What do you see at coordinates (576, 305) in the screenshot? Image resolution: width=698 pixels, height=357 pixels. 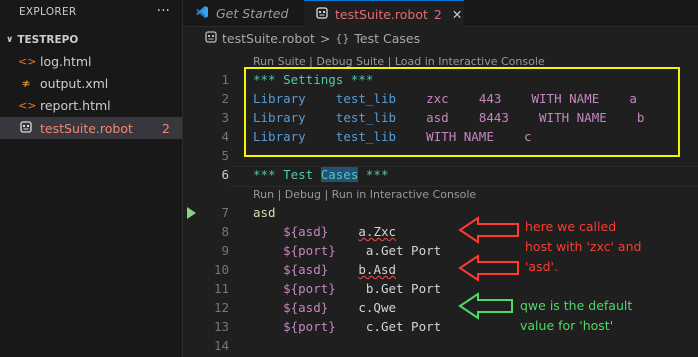 I see `annotation-line: qwe is the default` at bounding box center [576, 305].